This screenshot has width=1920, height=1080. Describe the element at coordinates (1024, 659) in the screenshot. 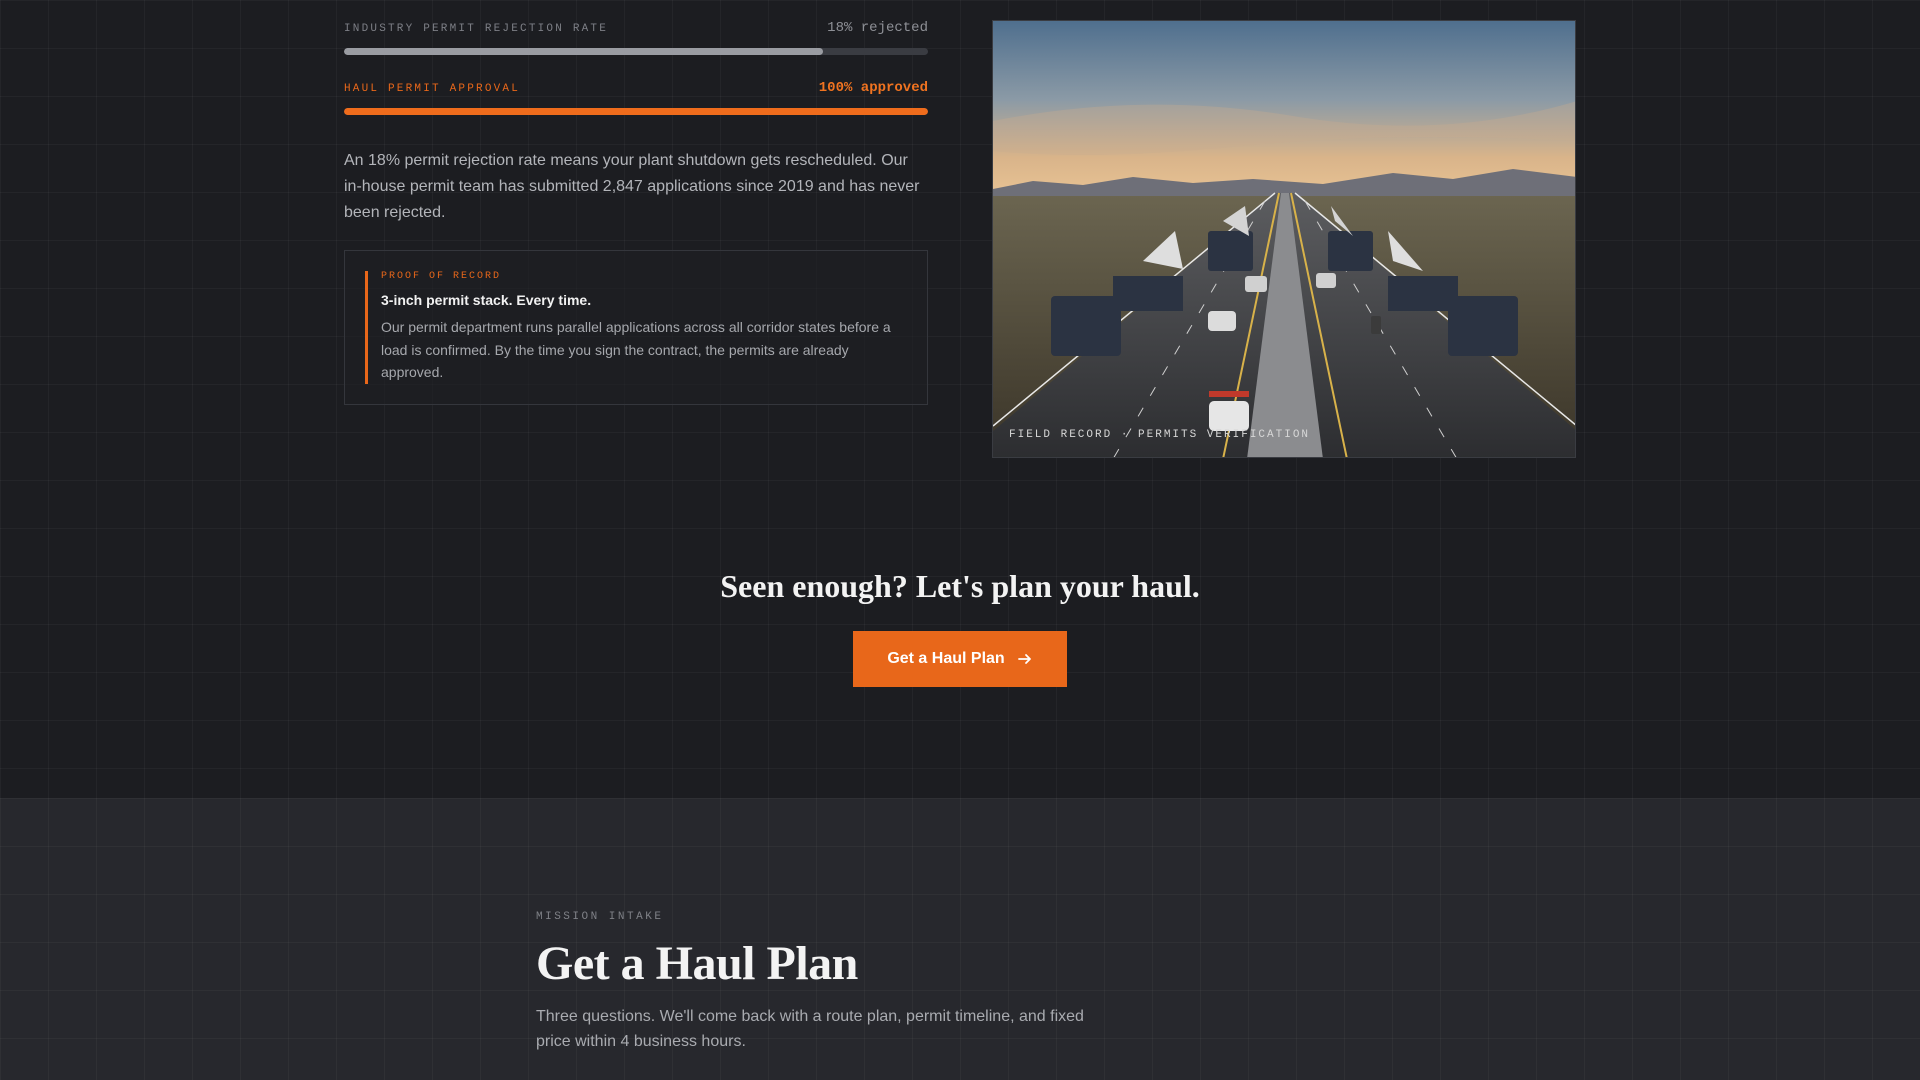

I see `arrow-right-icon` at that location.